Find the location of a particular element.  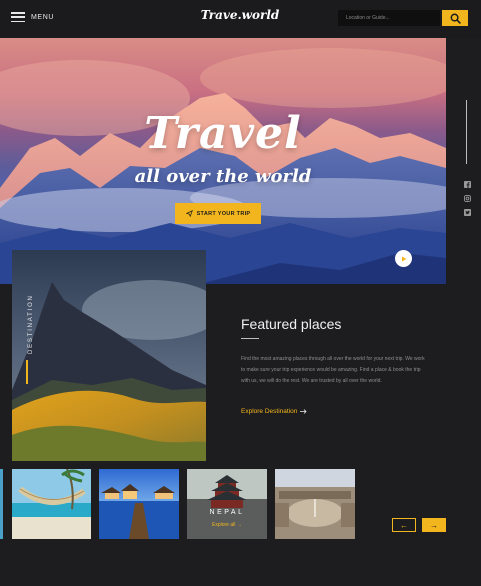

place-card-villas is located at coordinates (139, 504).